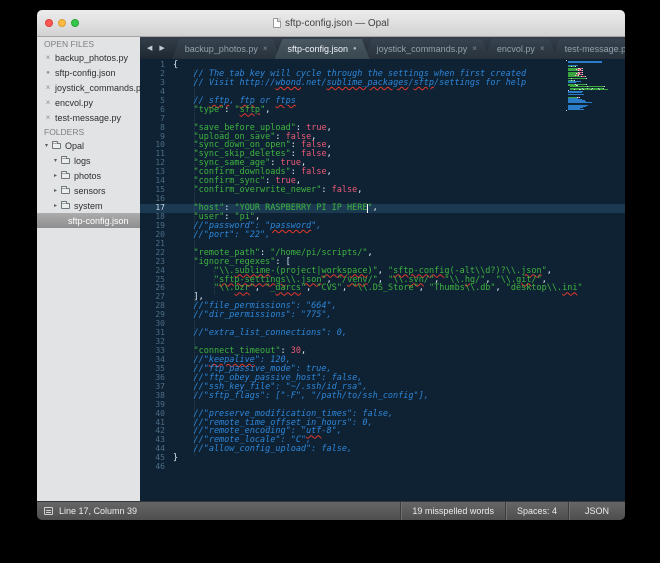 The height and width of the screenshot is (563, 660). I want to click on code-line: 31 //"extra_list_connections": 0,, so click(382, 333).